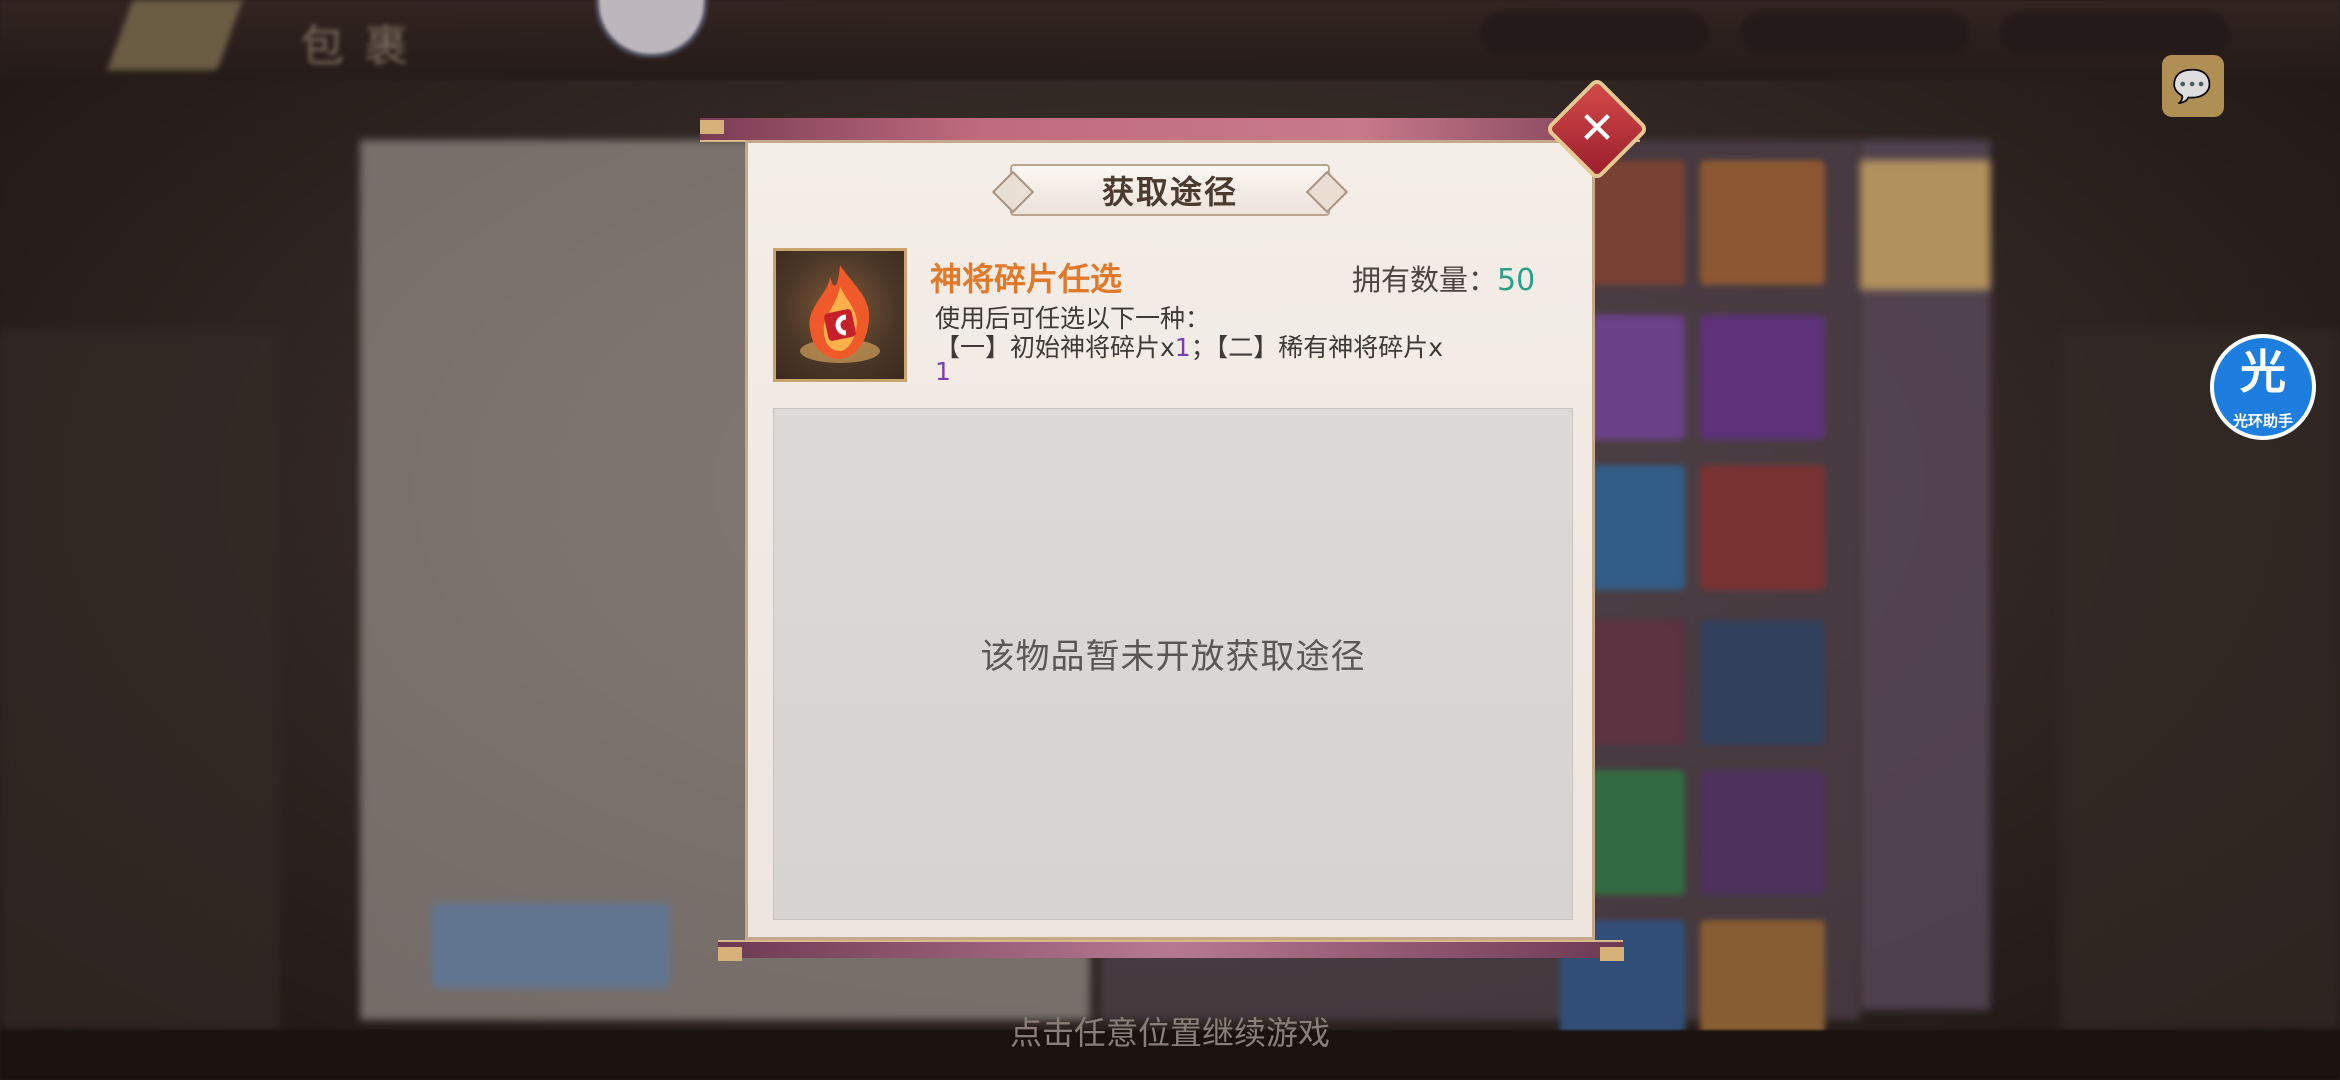 The width and height of the screenshot is (2340, 1080). I want to click on item-name: 神将碎片任选, so click(1026, 279).